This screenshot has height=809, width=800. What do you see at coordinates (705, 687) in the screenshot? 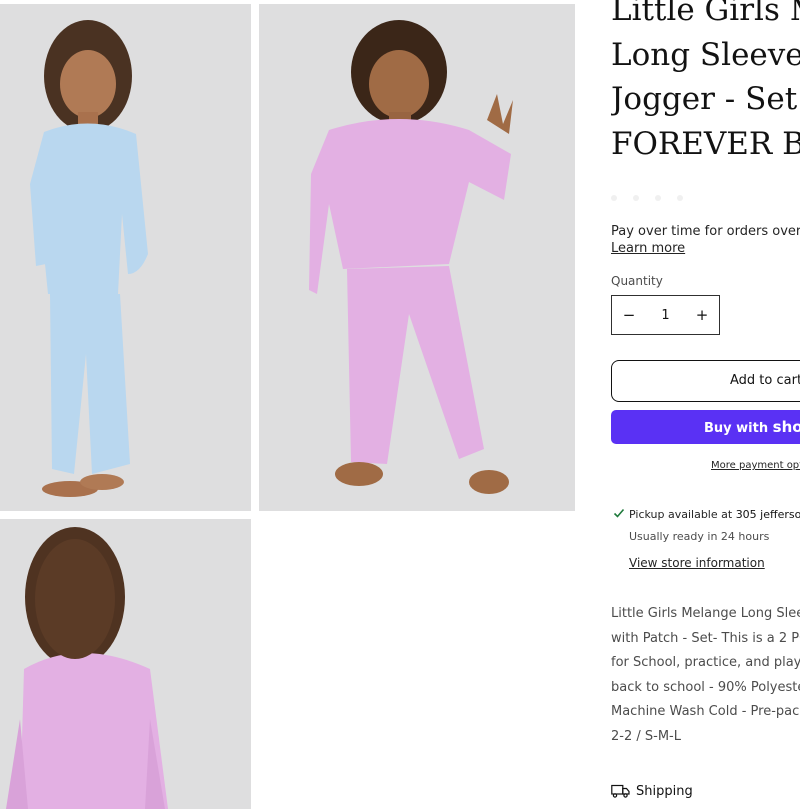
I see `description-line: back to school - 90% Polyeste` at bounding box center [705, 687].